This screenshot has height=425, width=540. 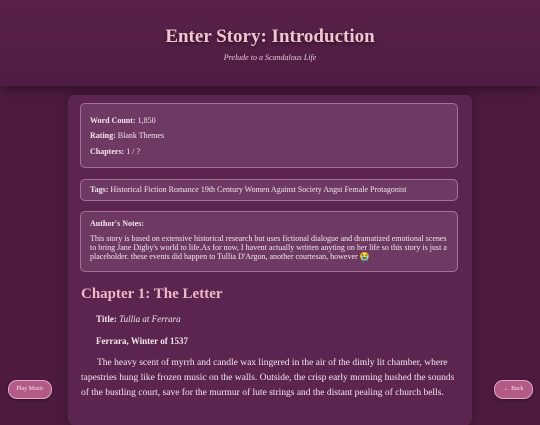 I want to click on author-notes-label: Author's Notes:, so click(x=117, y=223).